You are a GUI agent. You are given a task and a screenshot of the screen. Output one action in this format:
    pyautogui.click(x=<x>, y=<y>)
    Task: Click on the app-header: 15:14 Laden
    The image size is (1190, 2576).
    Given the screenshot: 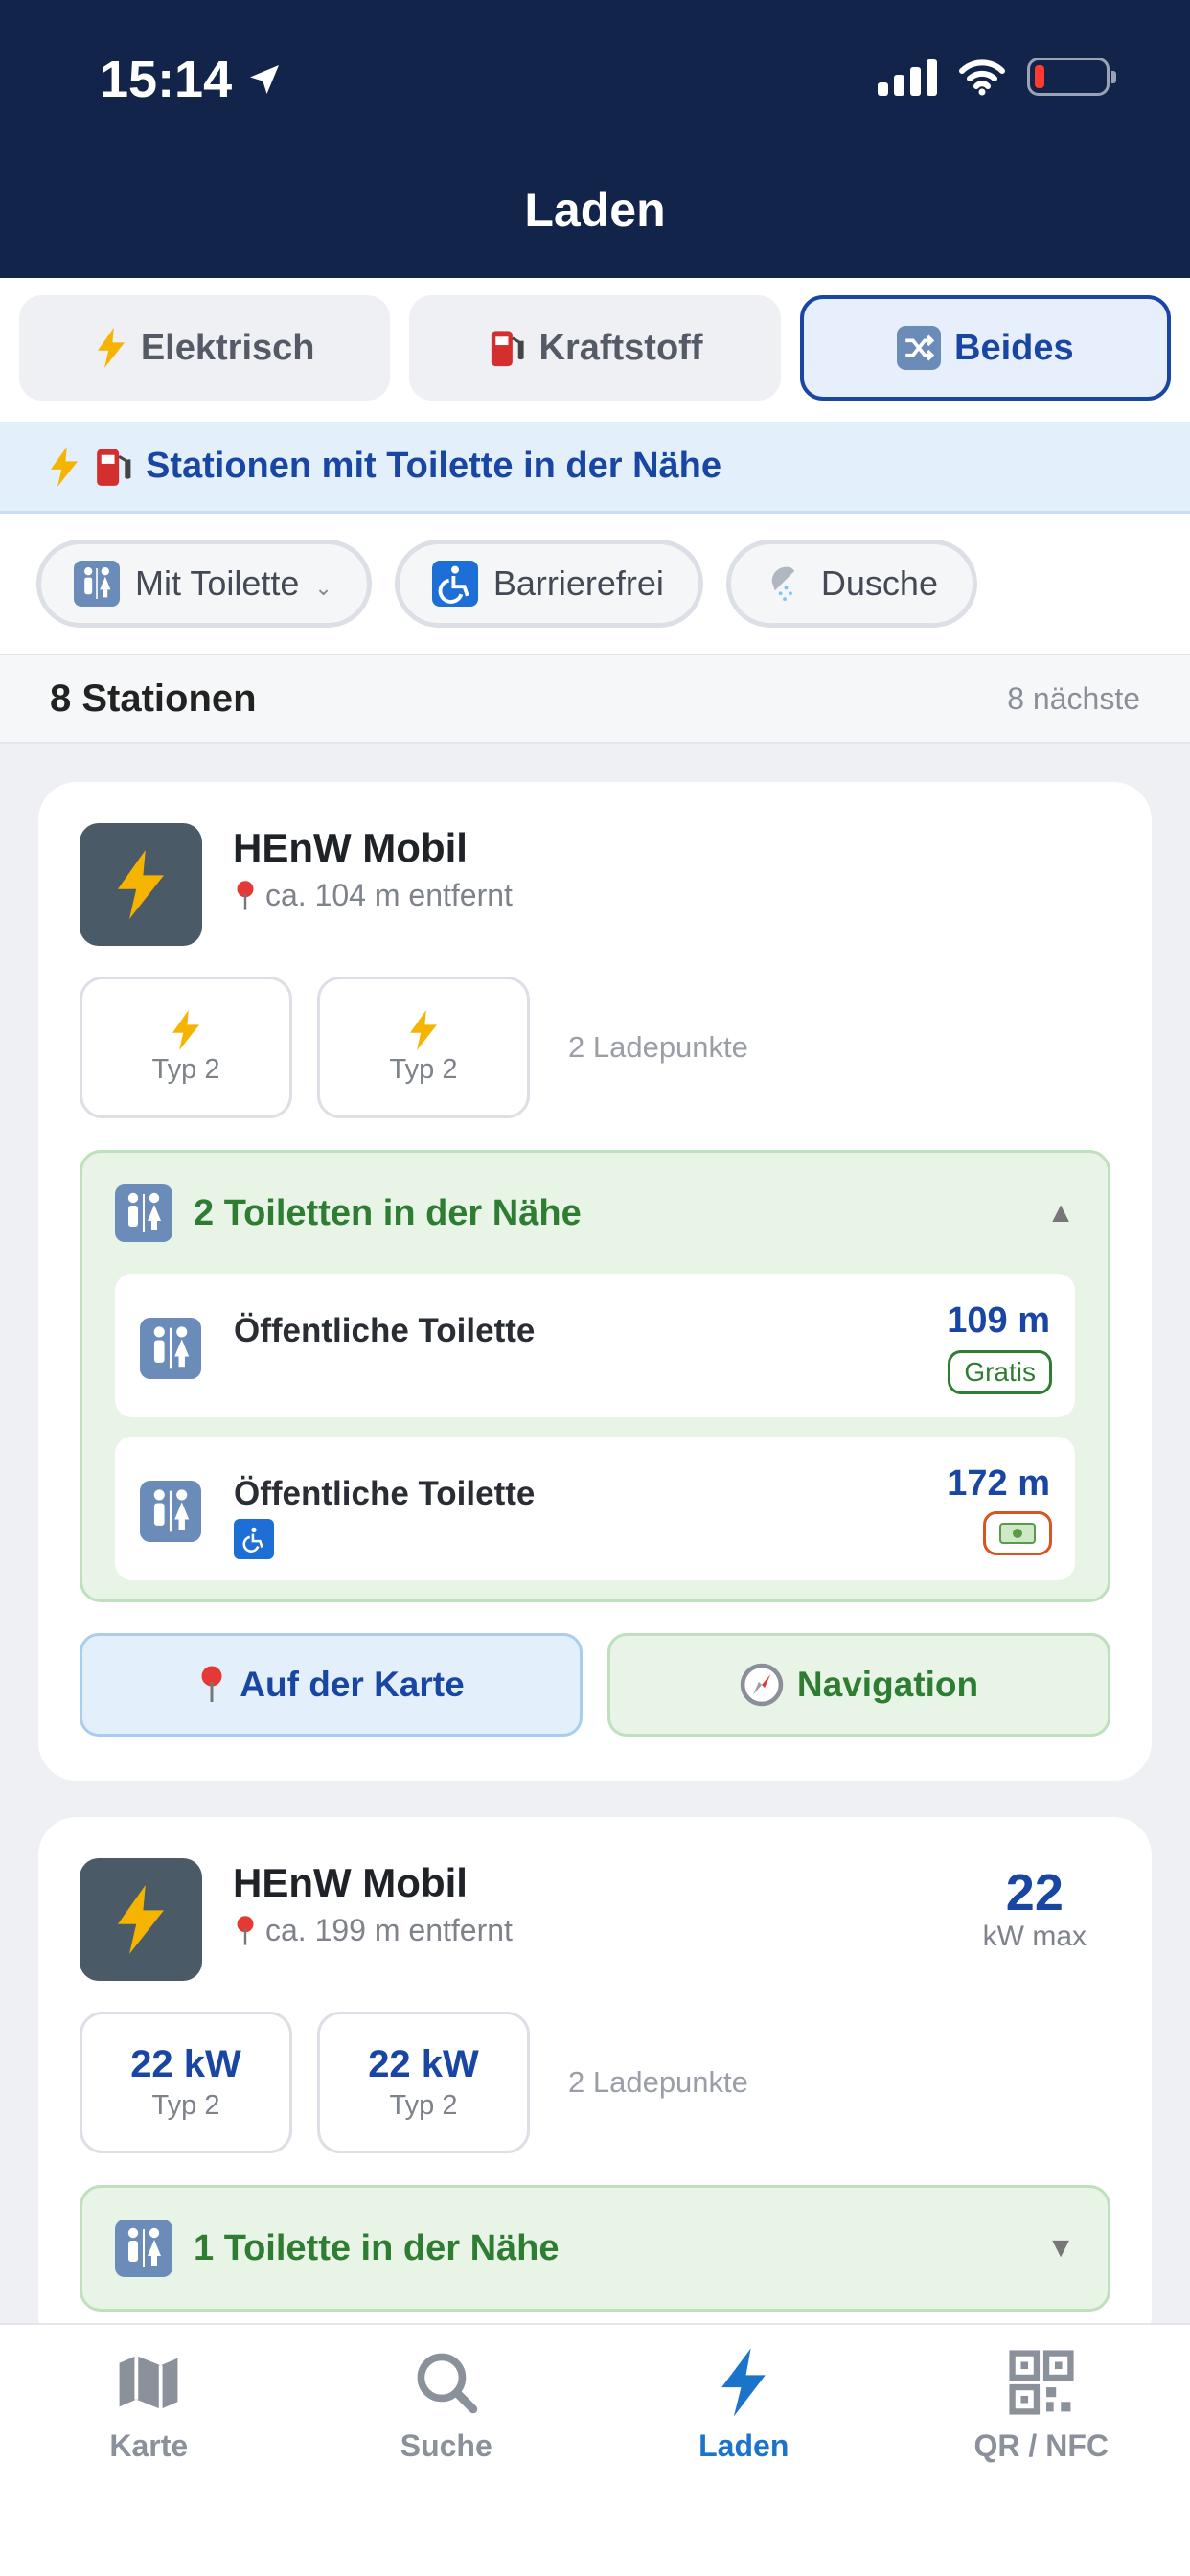 What is the action you would take?
    pyautogui.click(x=595, y=139)
    